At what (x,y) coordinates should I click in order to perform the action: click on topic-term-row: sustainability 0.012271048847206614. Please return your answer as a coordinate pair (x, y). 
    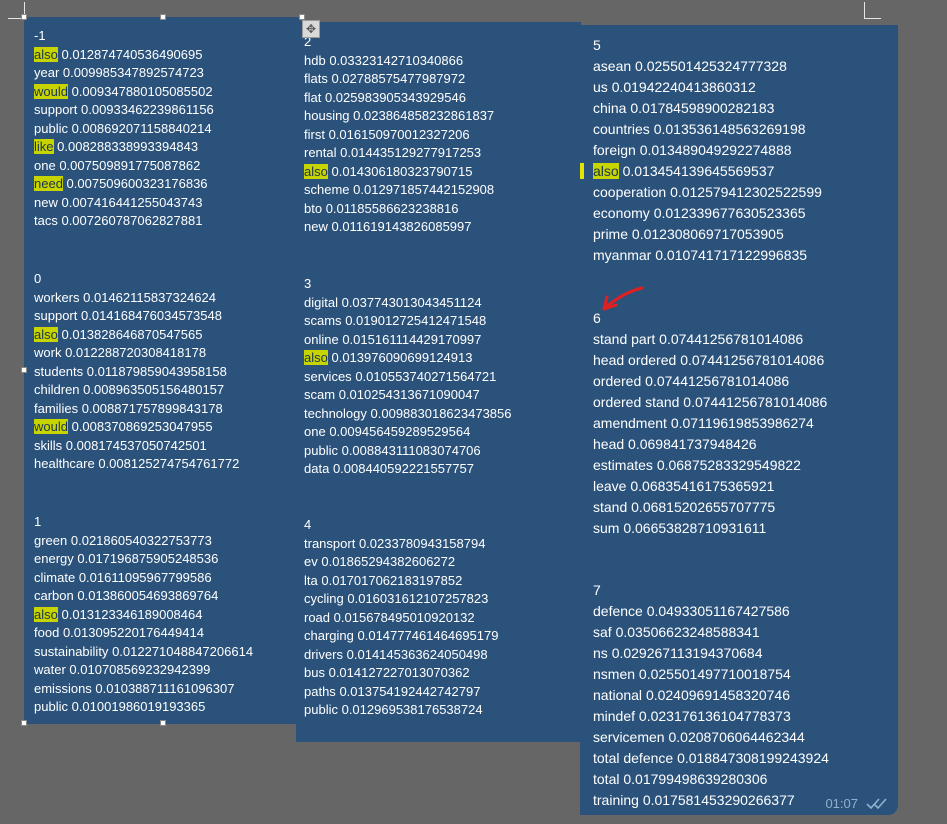
    Looking at the image, I should click on (143, 652).